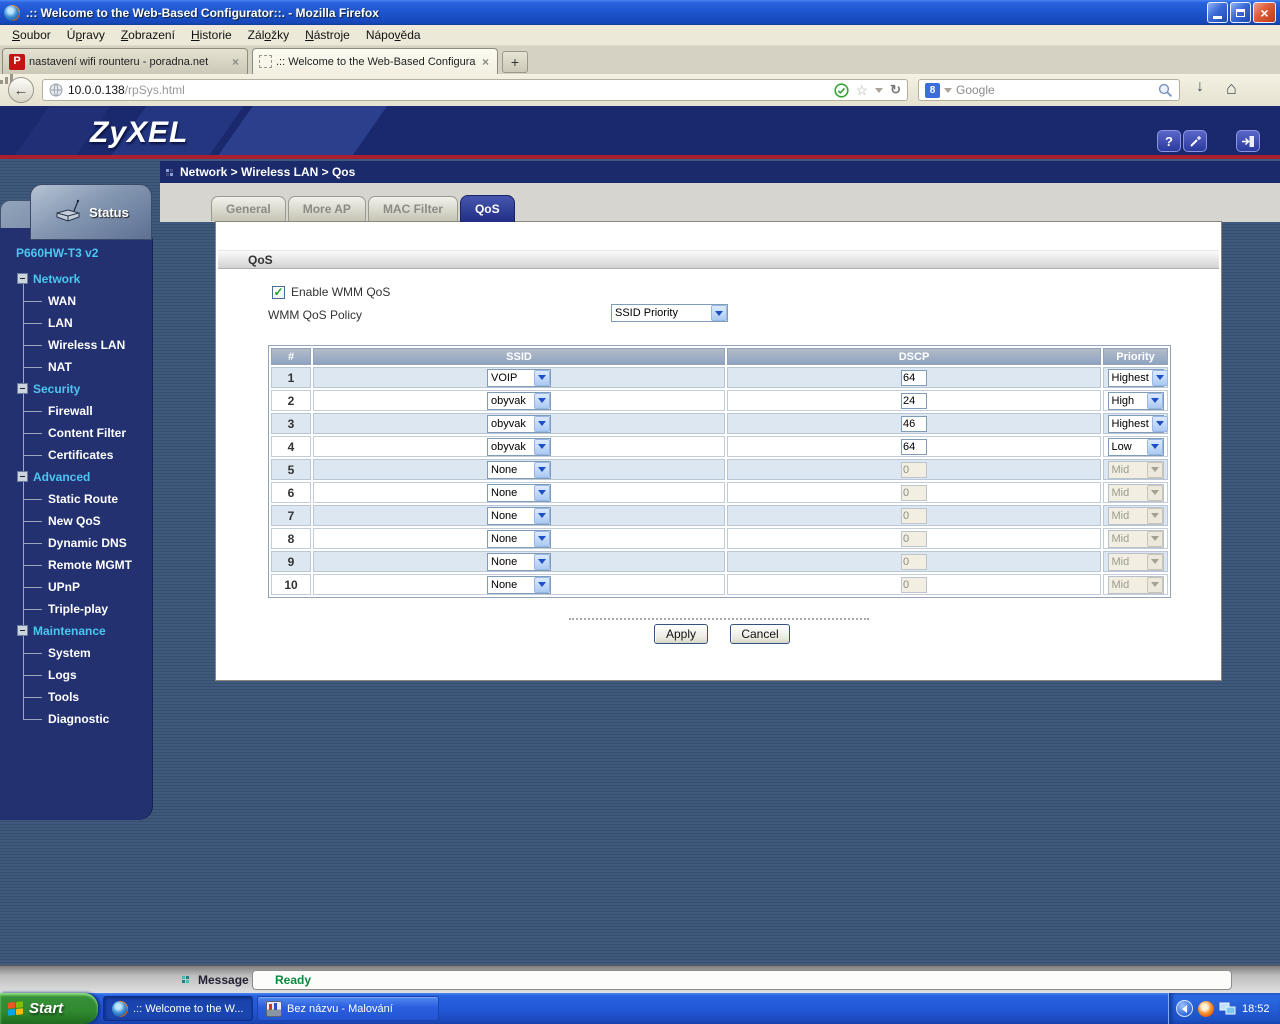  I want to click on tab-more-ap: More AP, so click(326, 208).